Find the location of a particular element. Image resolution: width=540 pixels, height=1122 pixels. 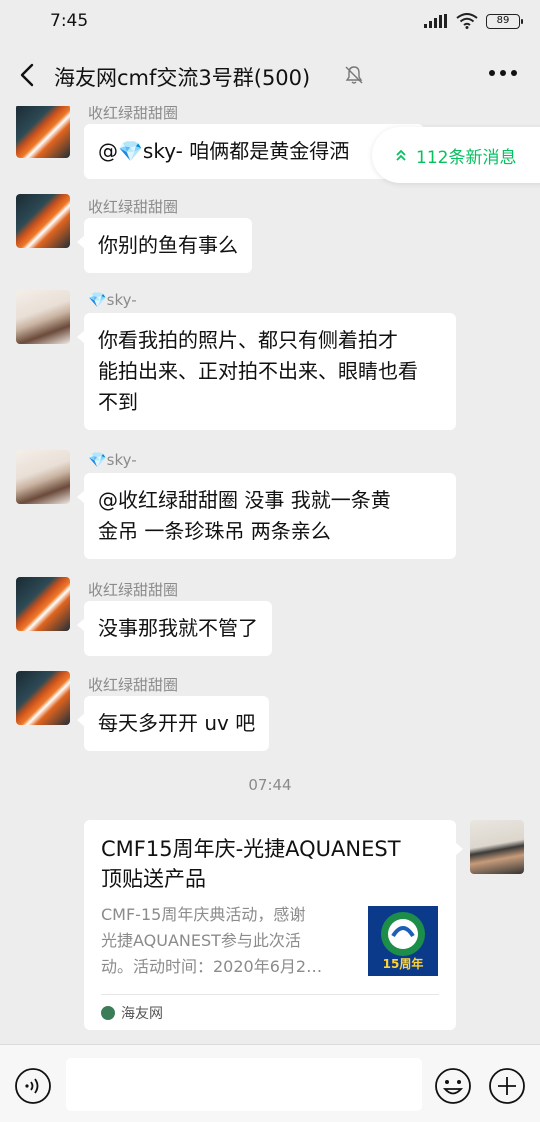

group-title: 海友网cmf交流3号群(500) is located at coordinates (182, 78).